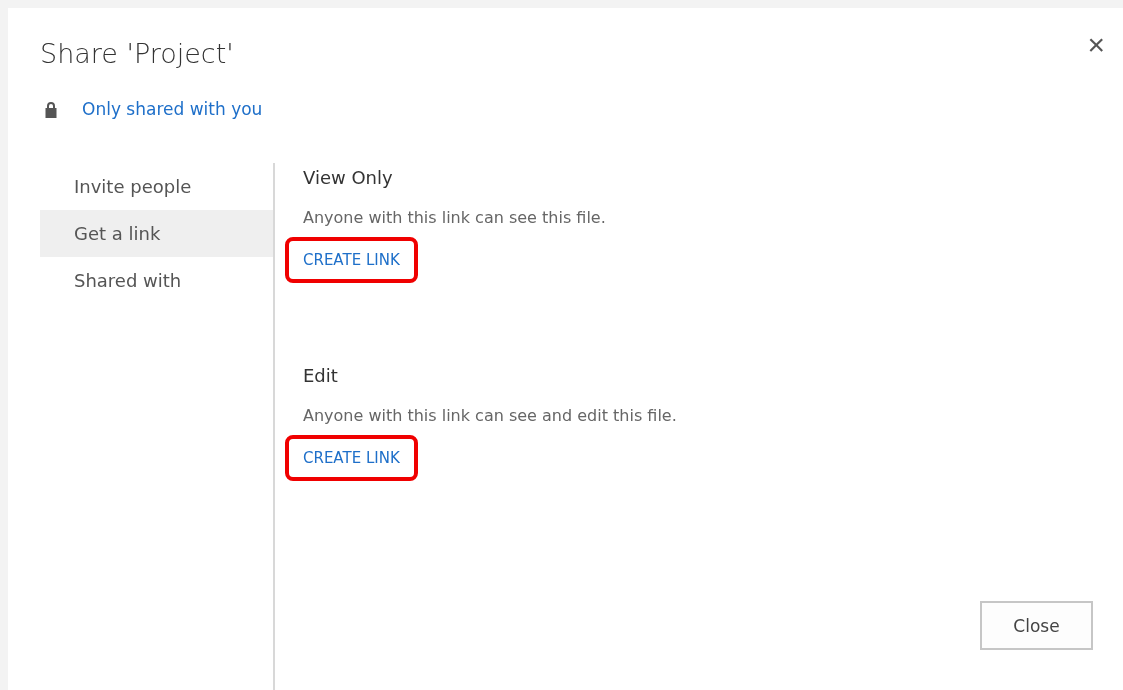  Describe the element at coordinates (320, 375) in the screenshot. I see `section-heading: Edit` at that location.